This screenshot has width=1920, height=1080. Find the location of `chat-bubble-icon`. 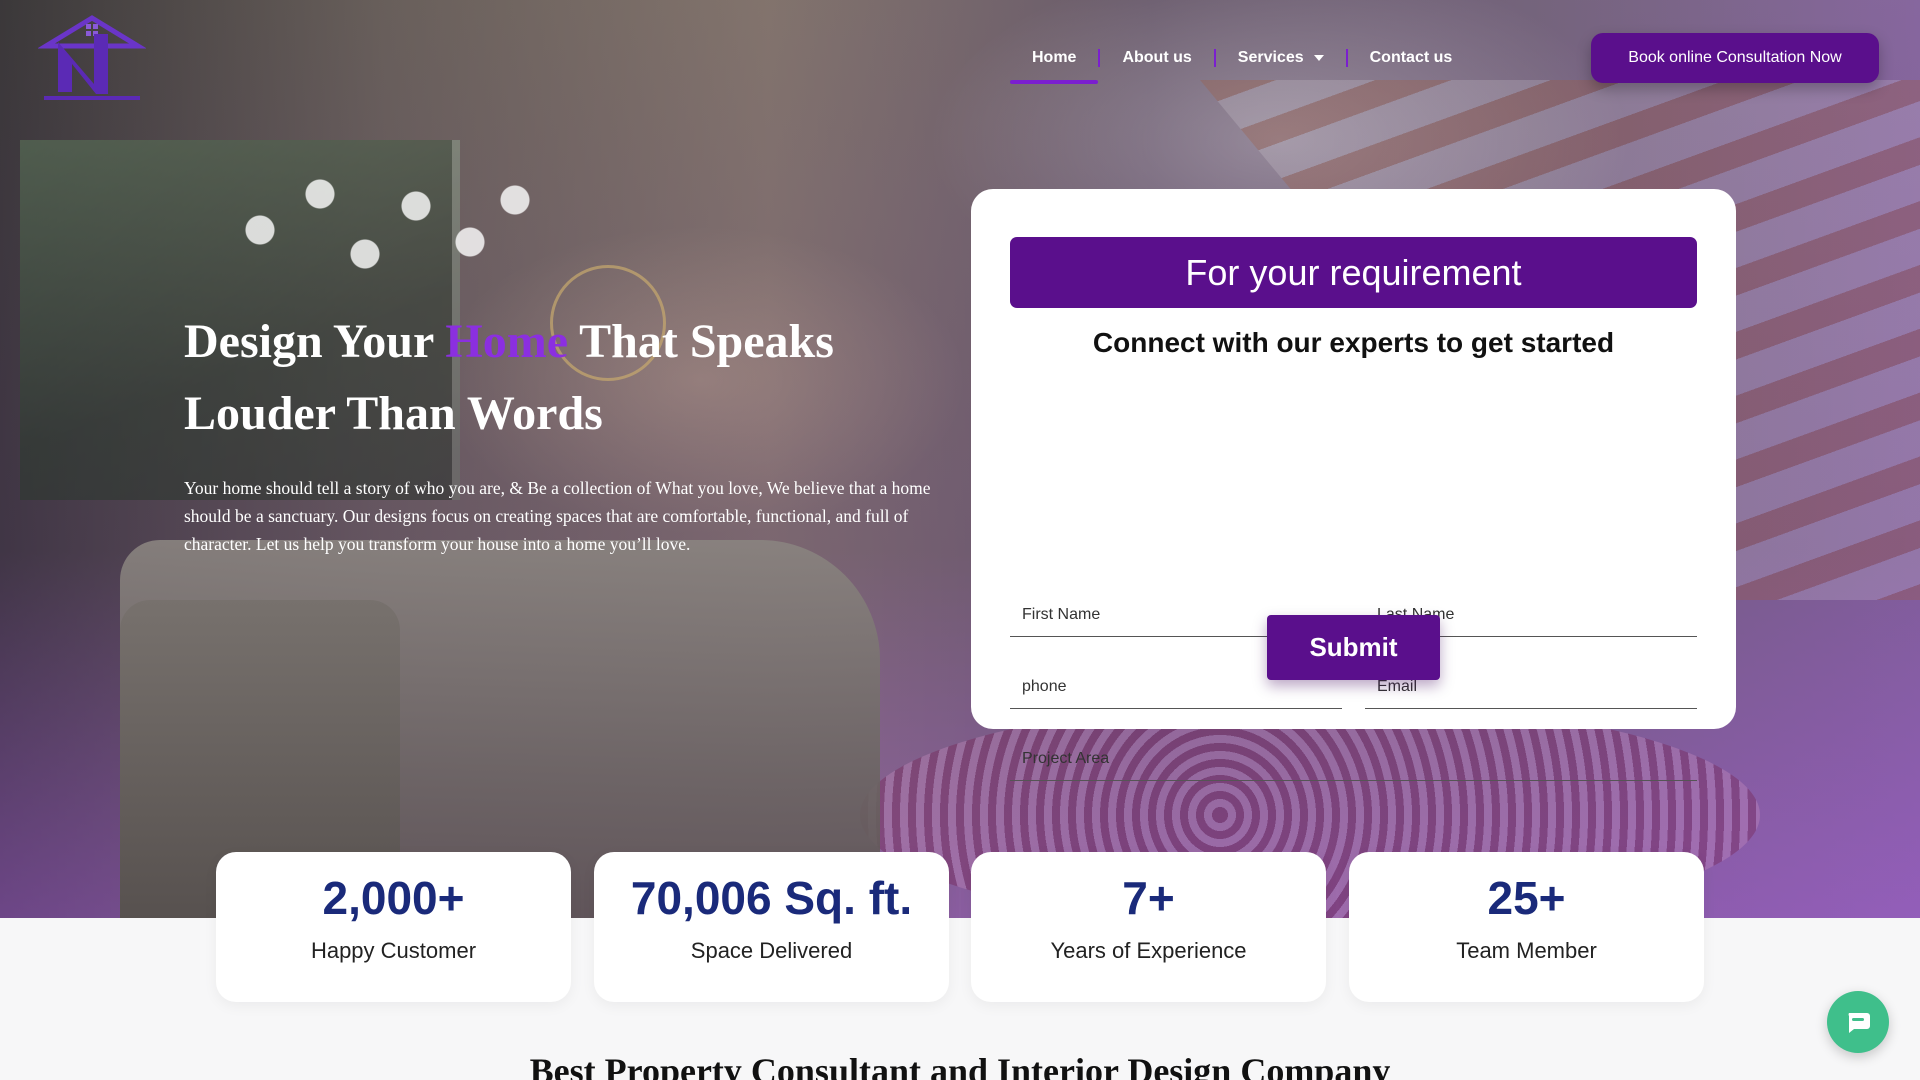

chat-bubble-icon is located at coordinates (1859, 1023).